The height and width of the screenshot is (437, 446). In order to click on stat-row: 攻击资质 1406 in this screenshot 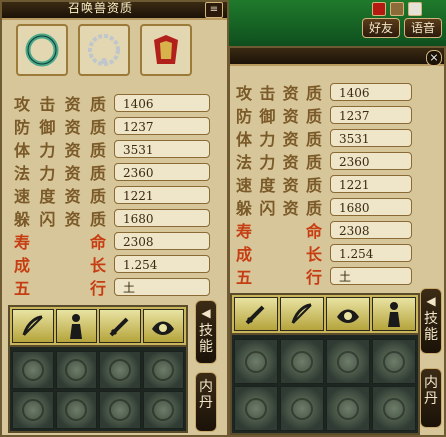, I will do `click(323, 92)`.